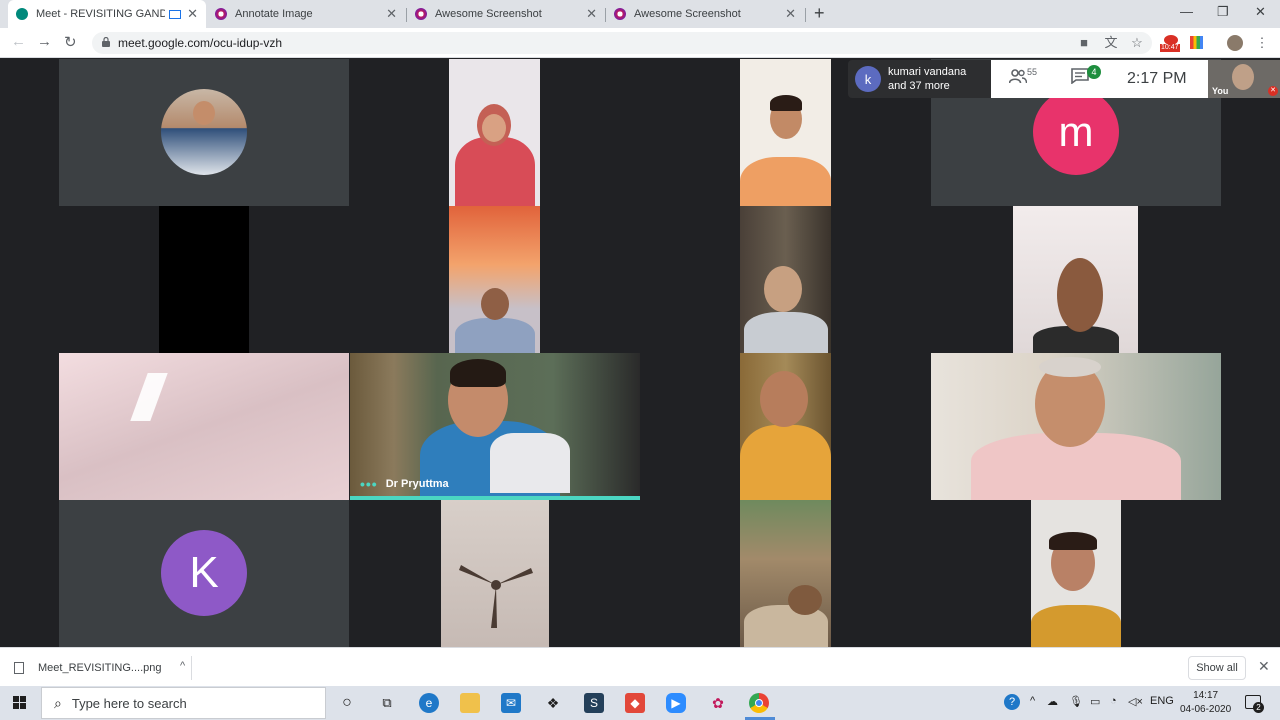 The width and height of the screenshot is (1280, 720). Describe the element at coordinates (470, 703) in the screenshot. I see `file-explorer-icon` at that location.